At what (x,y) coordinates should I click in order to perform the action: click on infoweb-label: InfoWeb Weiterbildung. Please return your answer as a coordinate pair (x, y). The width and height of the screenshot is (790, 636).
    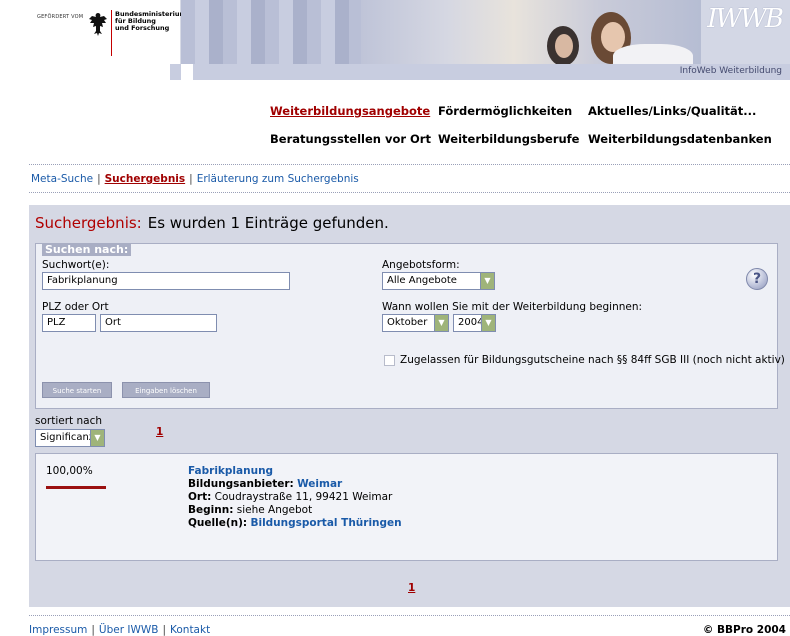
    Looking at the image, I should click on (730, 71).